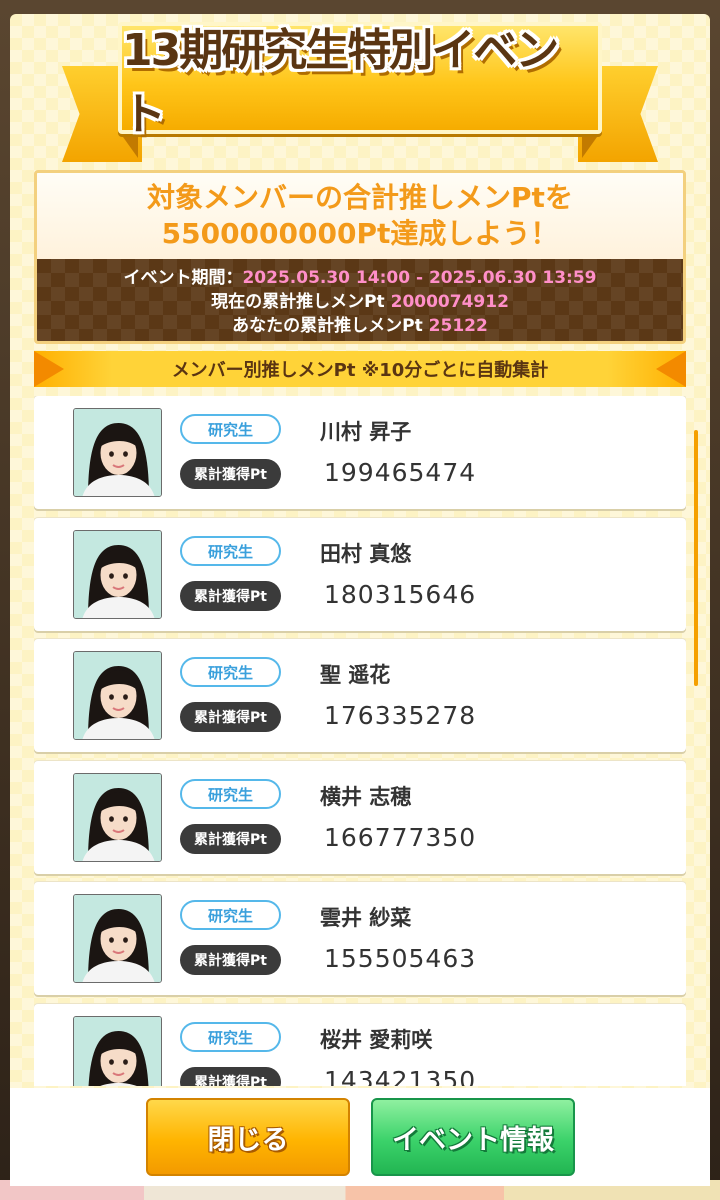 The width and height of the screenshot is (720, 1200). Describe the element at coordinates (366, 432) in the screenshot. I see `member-name: 川村 昇子` at that location.